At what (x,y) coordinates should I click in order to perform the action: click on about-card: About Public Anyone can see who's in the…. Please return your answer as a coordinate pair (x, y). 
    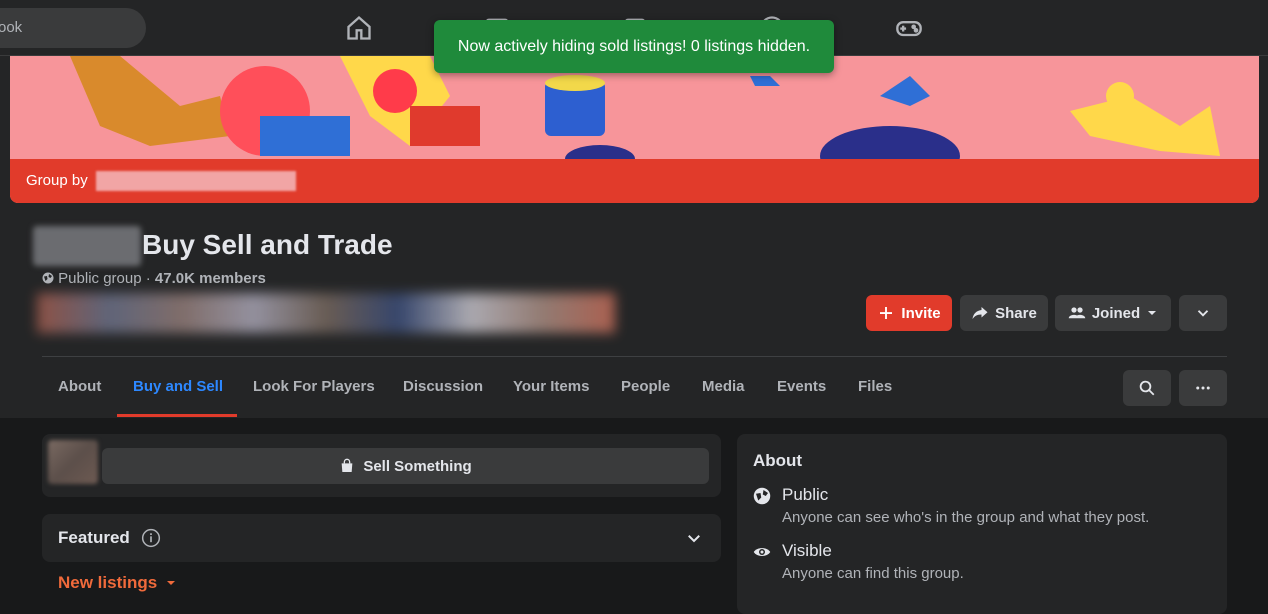
    Looking at the image, I should click on (982, 524).